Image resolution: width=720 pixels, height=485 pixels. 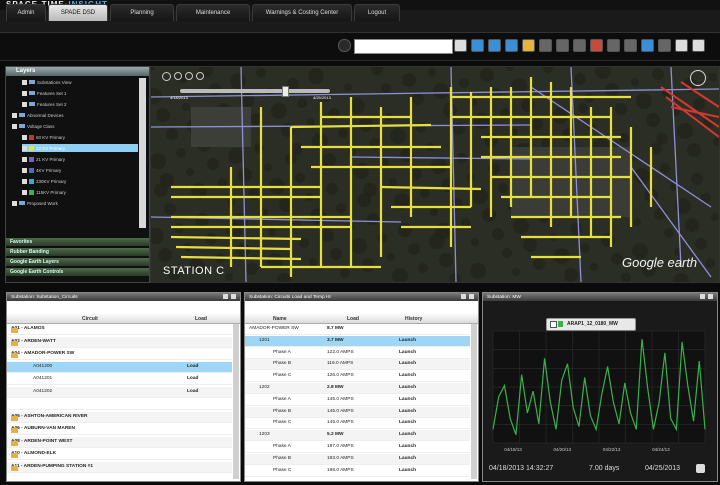 I want to click on circuit-row: A041201 Load, so click(x=119, y=379).